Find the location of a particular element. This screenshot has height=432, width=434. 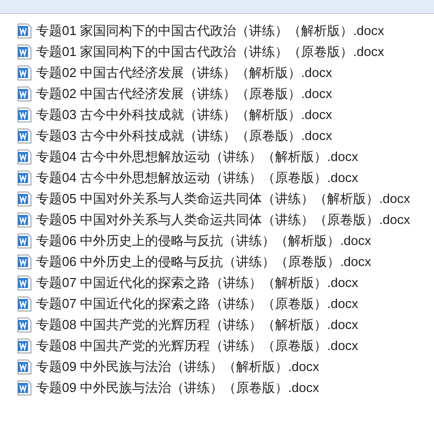

file-name: 专题01 家国同构下的中国古代政治（讲练）（原卷版）.docx is located at coordinates (210, 51).